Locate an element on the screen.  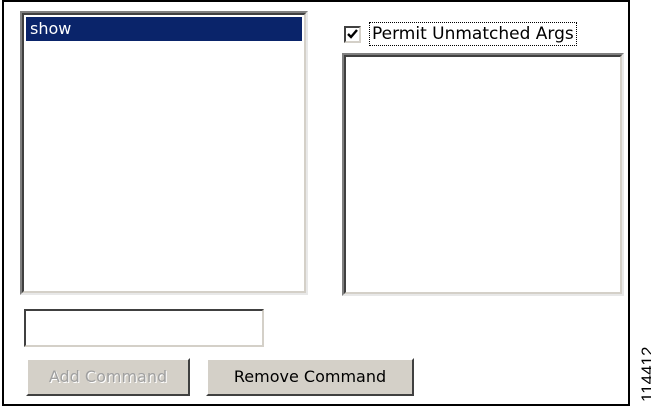
checkmark-icon is located at coordinates (352, 33).